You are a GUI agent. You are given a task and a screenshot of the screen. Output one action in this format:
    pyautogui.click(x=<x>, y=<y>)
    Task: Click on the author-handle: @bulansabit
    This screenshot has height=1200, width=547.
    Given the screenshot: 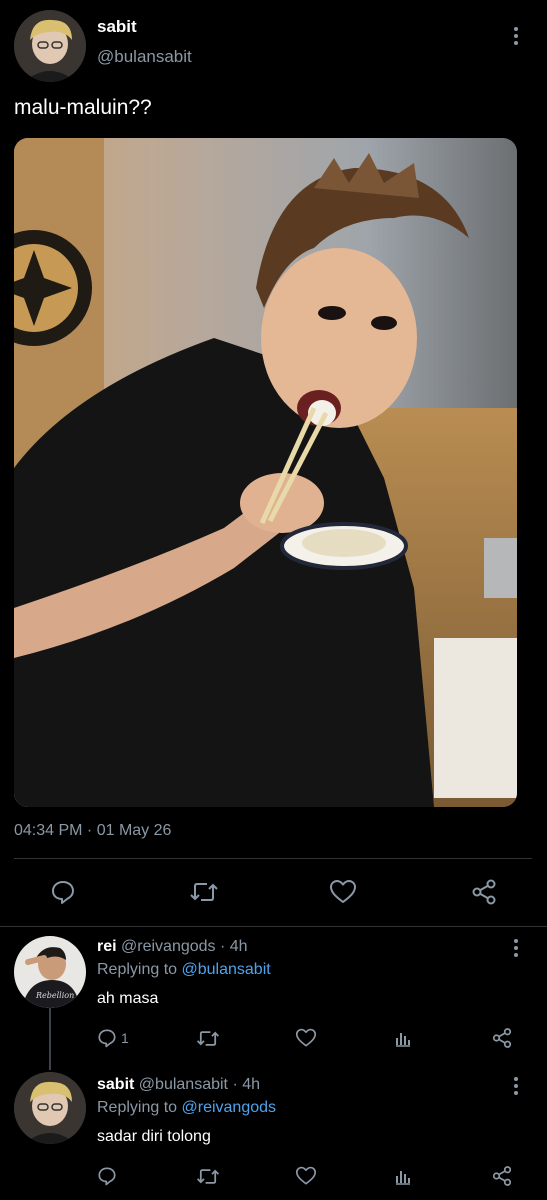 What is the action you would take?
    pyautogui.click(x=144, y=57)
    